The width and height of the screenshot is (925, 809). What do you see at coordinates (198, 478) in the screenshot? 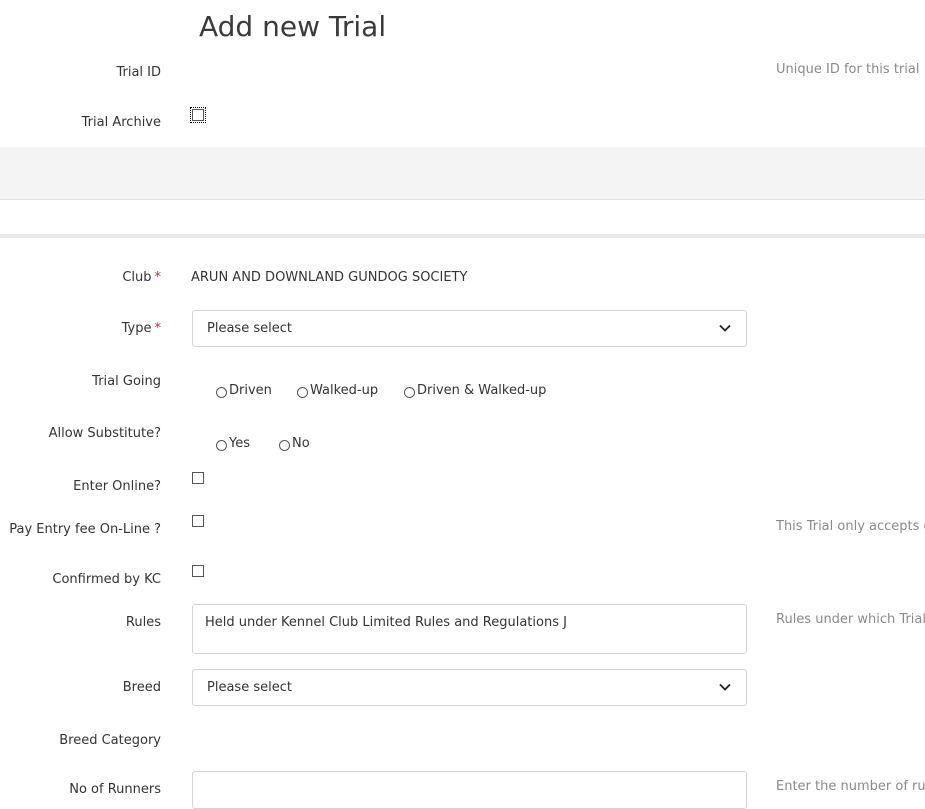
I see `enter-online-checkbox` at bounding box center [198, 478].